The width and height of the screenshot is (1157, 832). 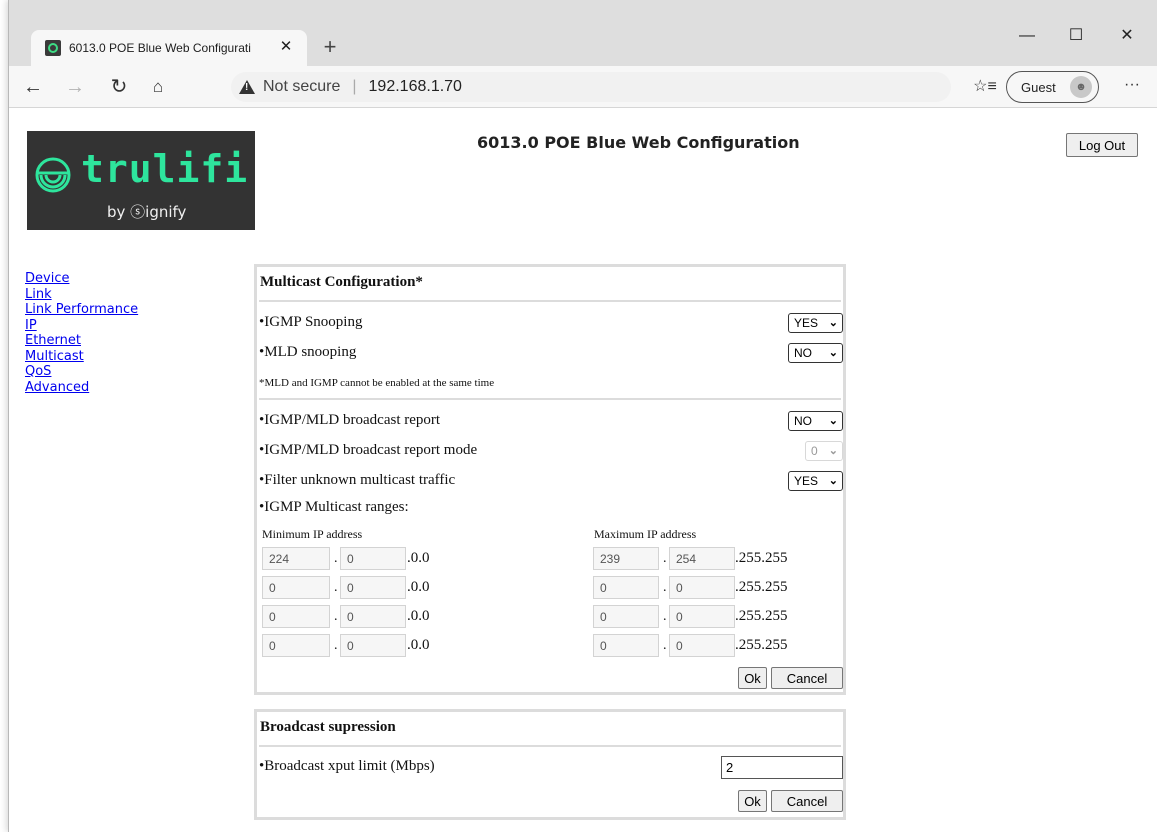 I want to click on igmp-snooping-label: •IGMP Snooping, so click(x=311, y=322).